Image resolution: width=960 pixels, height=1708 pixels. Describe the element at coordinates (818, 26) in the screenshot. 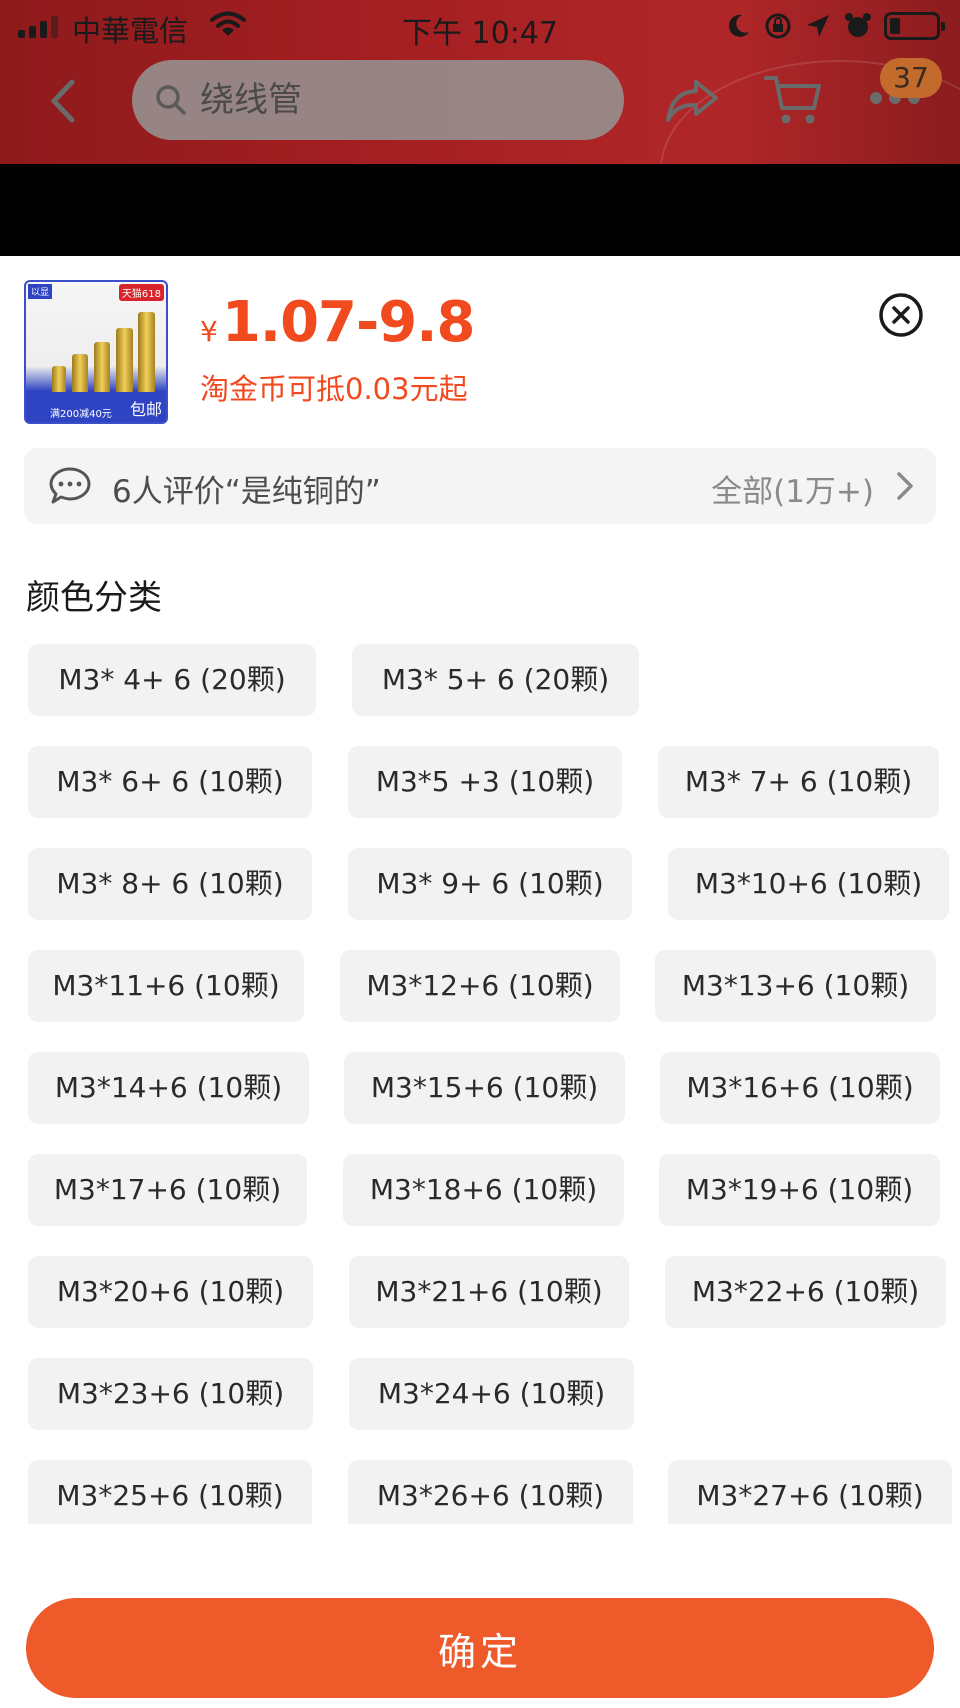

I see `location-arrow-icon` at that location.